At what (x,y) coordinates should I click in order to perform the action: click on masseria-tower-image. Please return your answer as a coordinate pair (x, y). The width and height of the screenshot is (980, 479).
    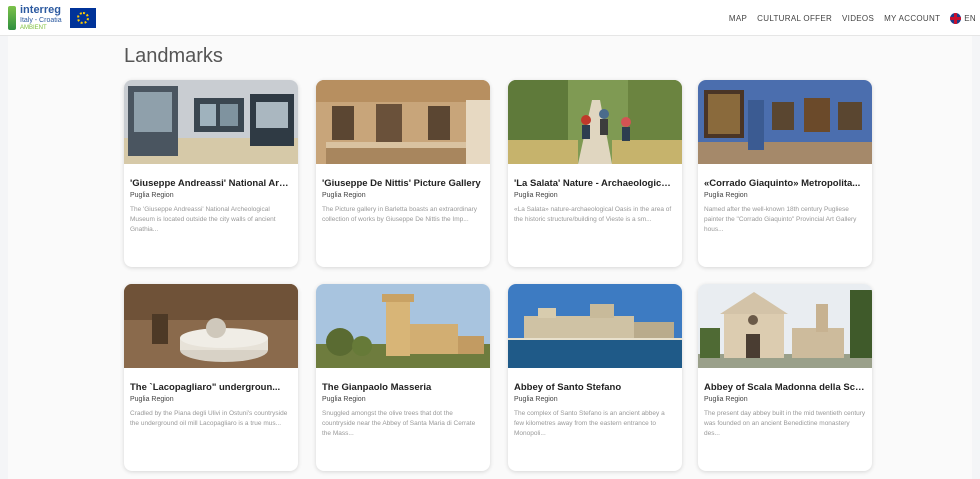
    Looking at the image, I should click on (403, 326).